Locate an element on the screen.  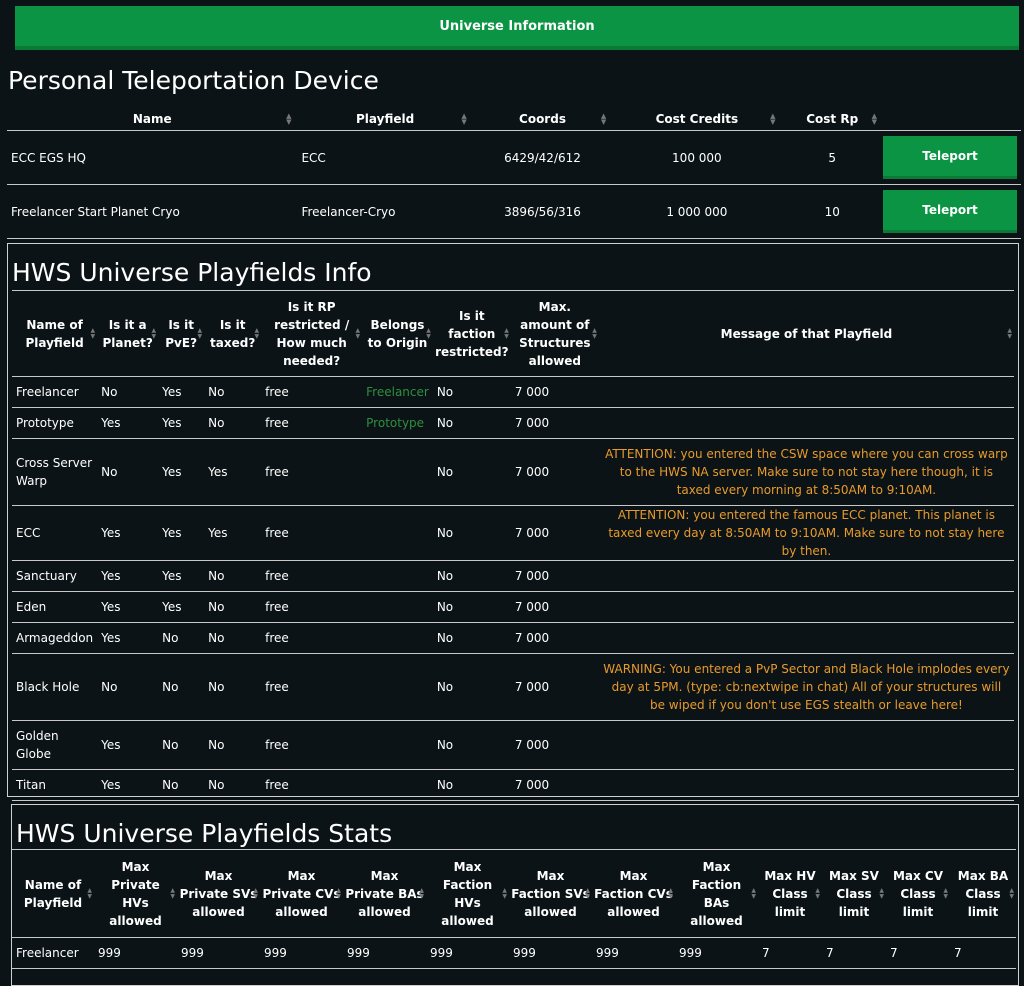
cell-origin: Freelancer is located at coordinates (397, 392).